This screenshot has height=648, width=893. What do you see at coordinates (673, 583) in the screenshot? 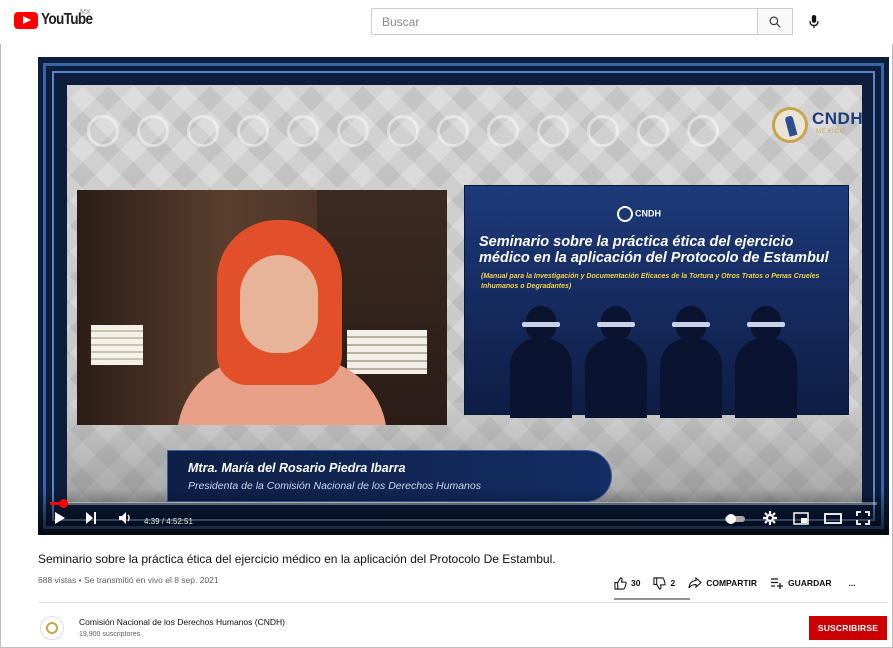
I see `dislike-count: 2` at bounding box center [673, 583].